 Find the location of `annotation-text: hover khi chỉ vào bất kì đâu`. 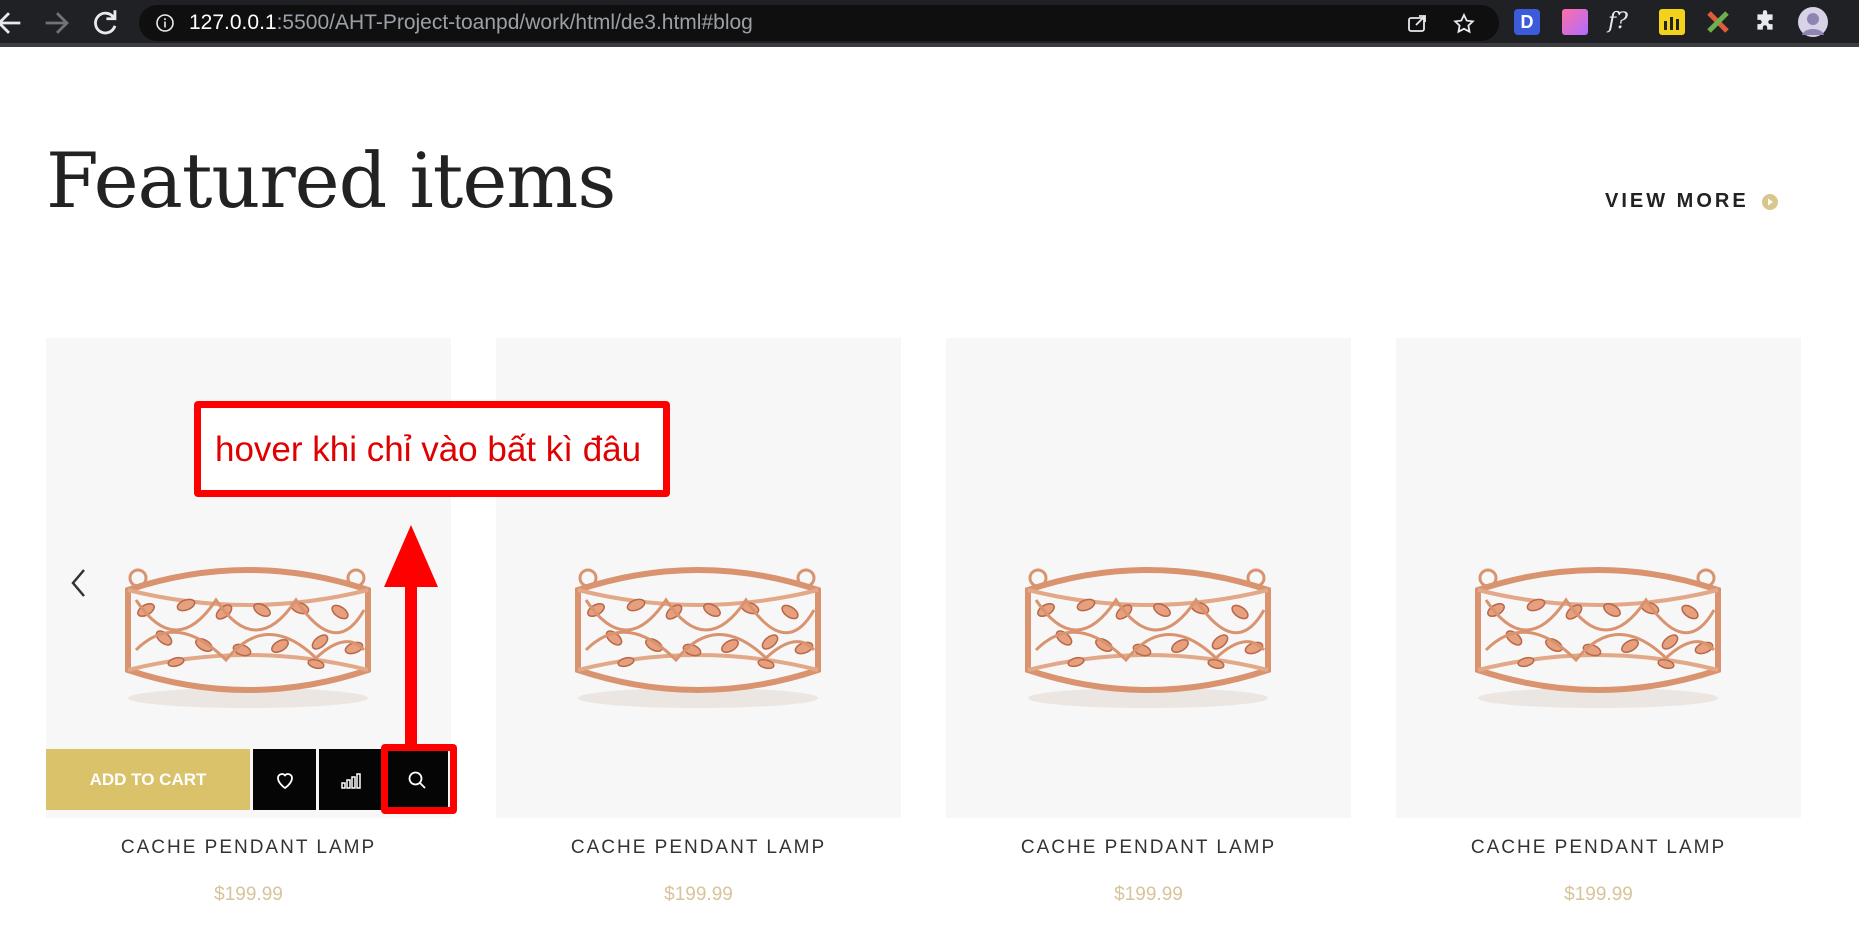

annotation-text: hover khi chỉ vào bất kì đâu is located at coordinates (428, 449).